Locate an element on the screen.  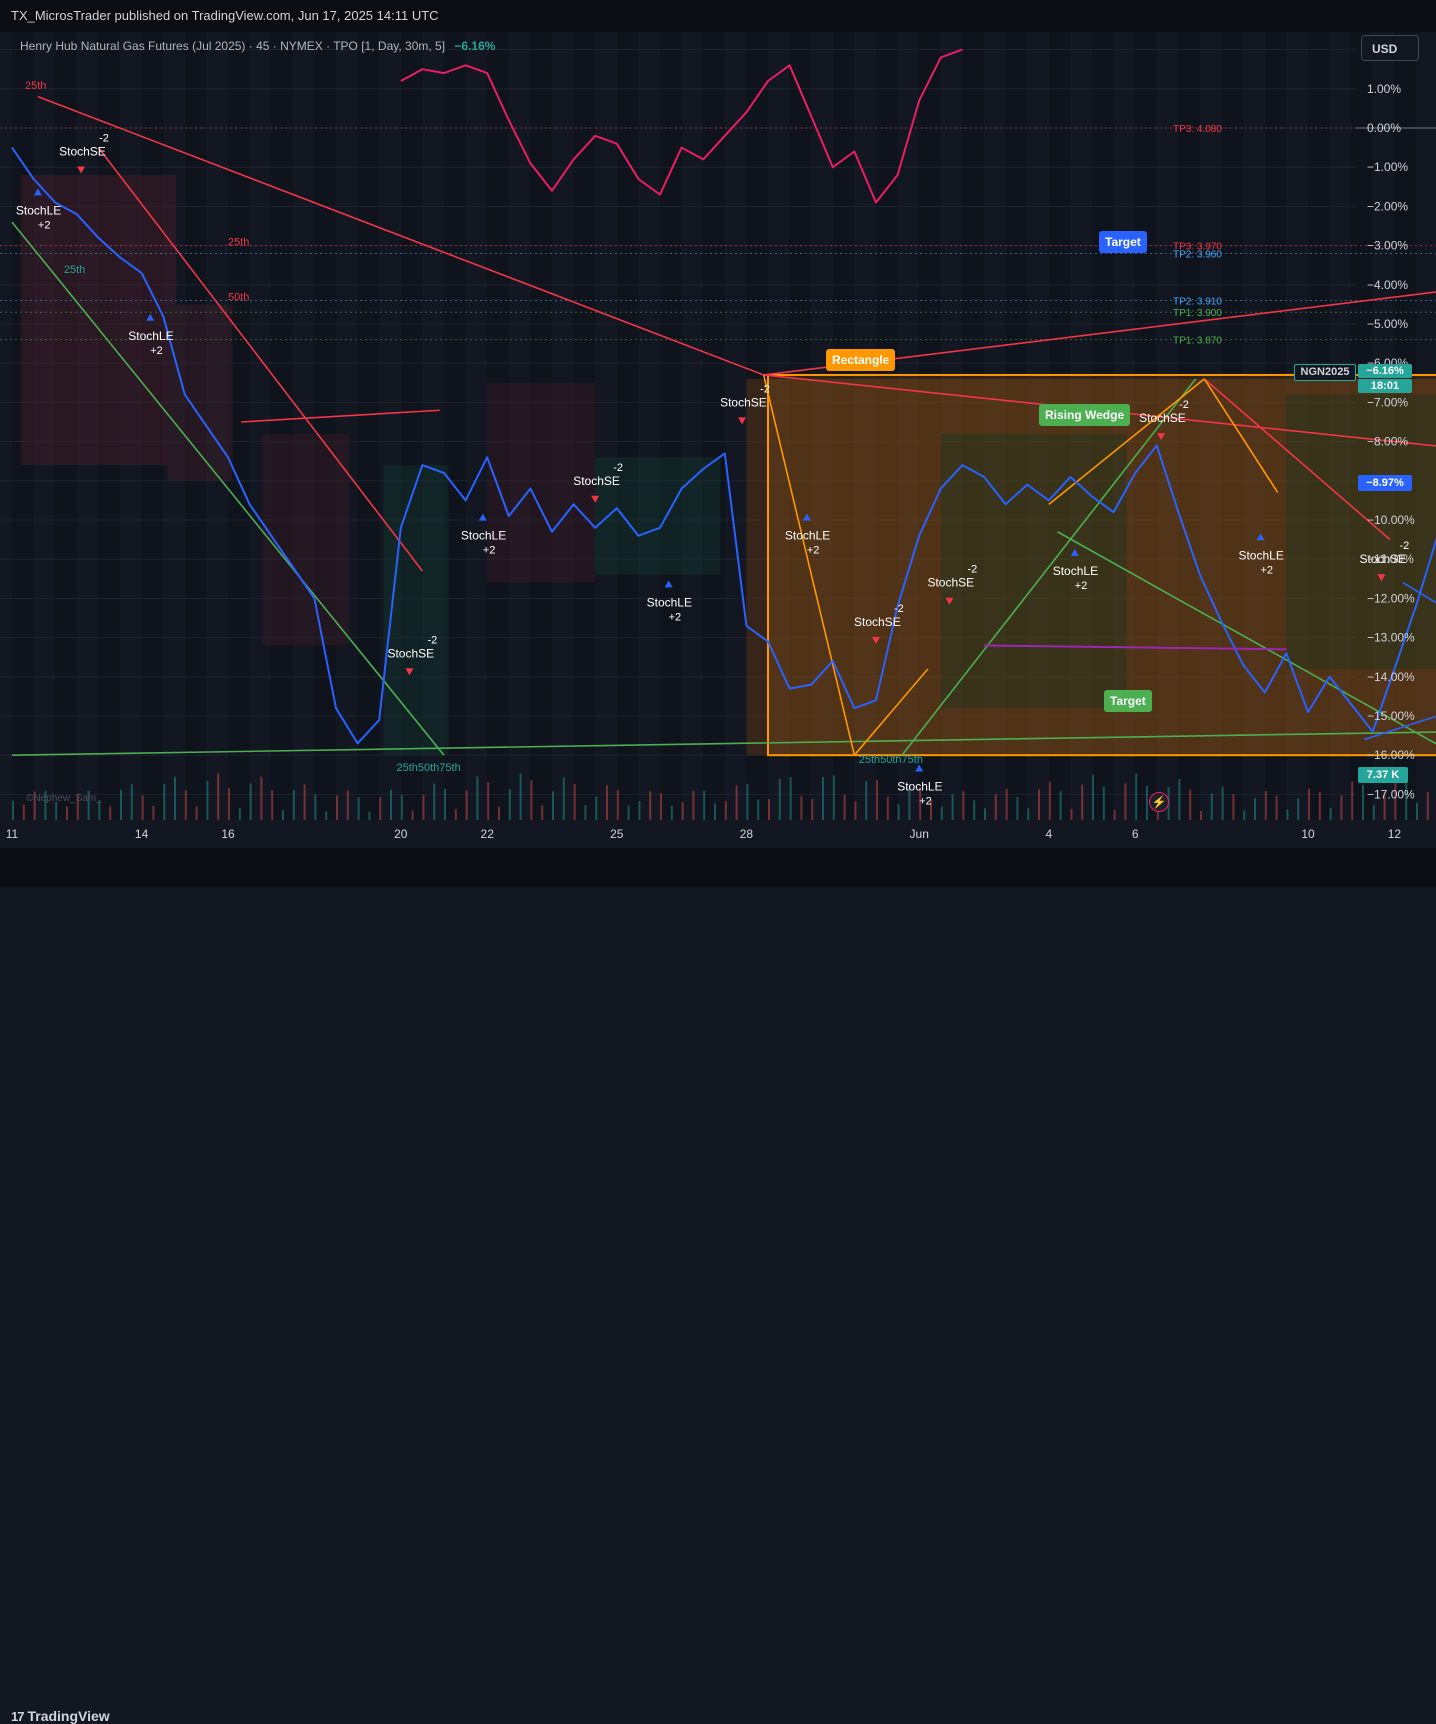
x-tick-label: Jun is located at coordinates (919, 834).